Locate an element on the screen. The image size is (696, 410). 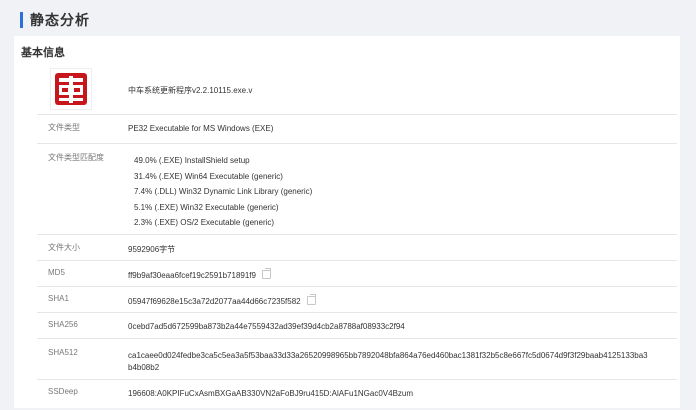
list-item: 2.3% (.EXE) OS/2 Executable (generic) is located at coordinates (204, 222).